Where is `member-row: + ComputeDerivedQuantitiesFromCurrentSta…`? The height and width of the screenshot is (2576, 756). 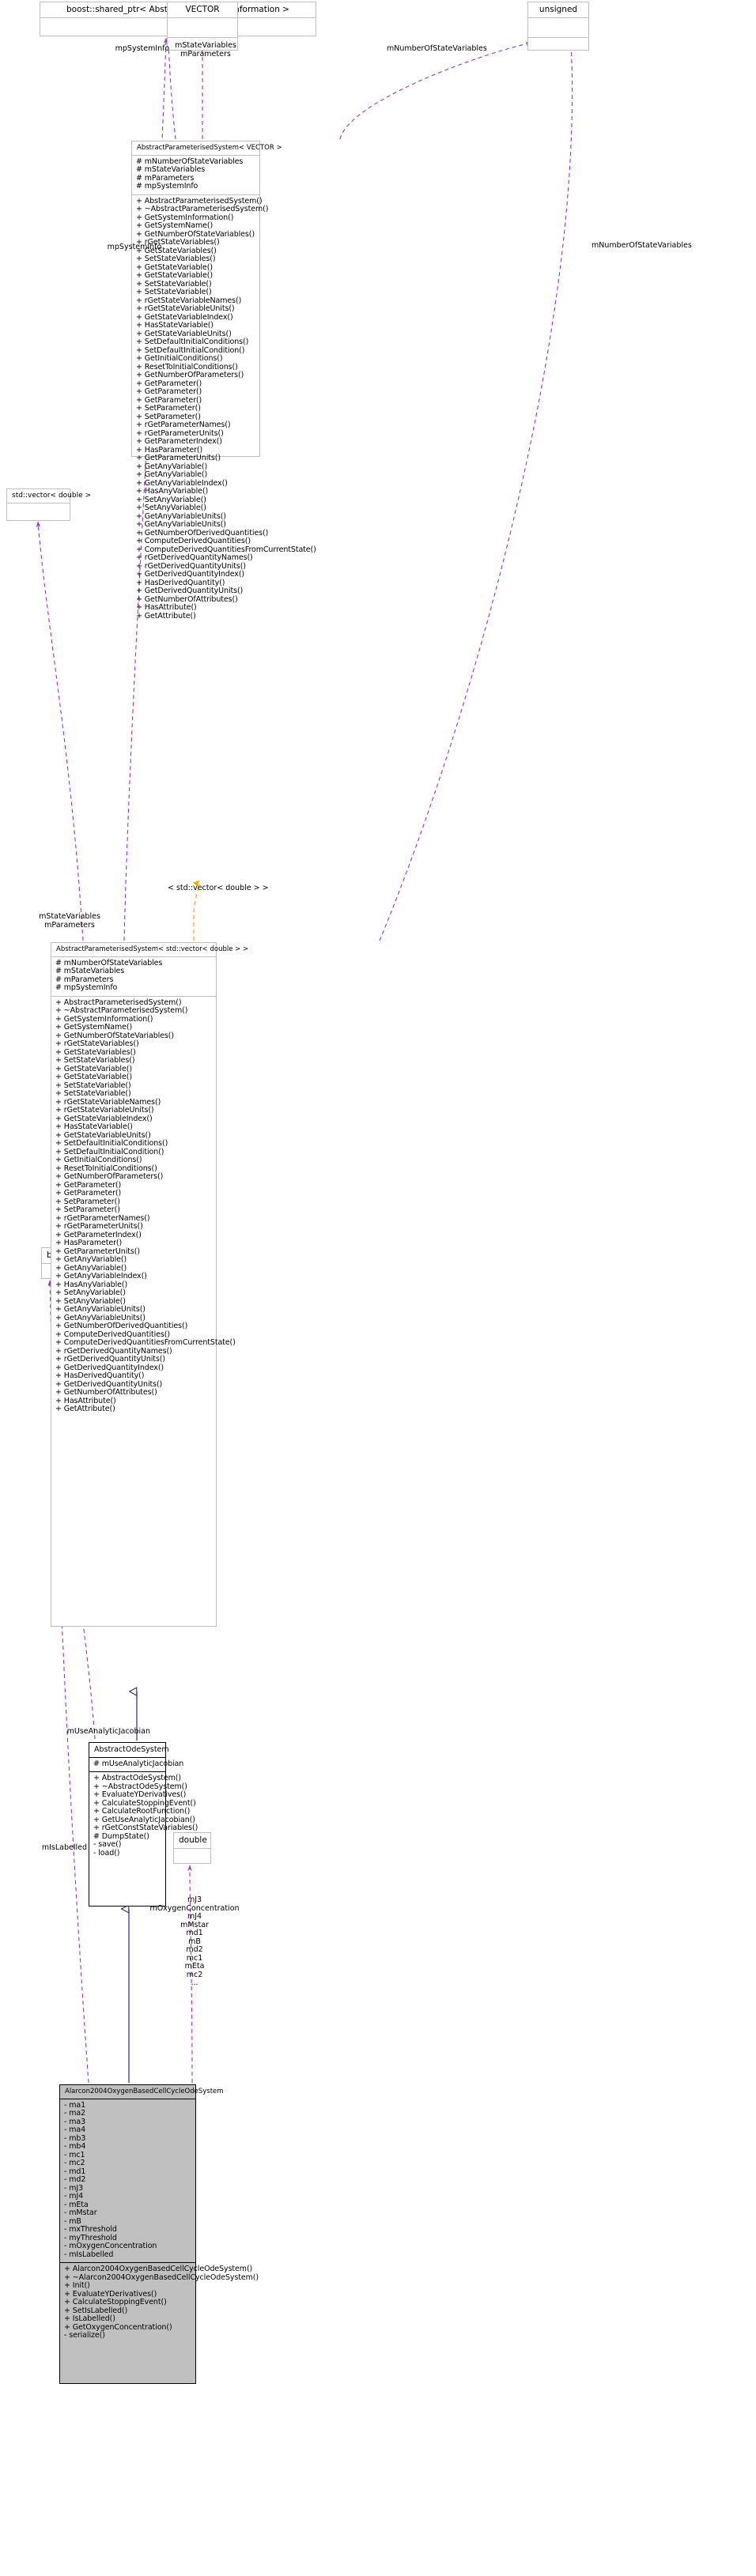 member-row: + ComputeDerivedQuantitiesFromCurrentSta… is located at coordinates (145, 1342).